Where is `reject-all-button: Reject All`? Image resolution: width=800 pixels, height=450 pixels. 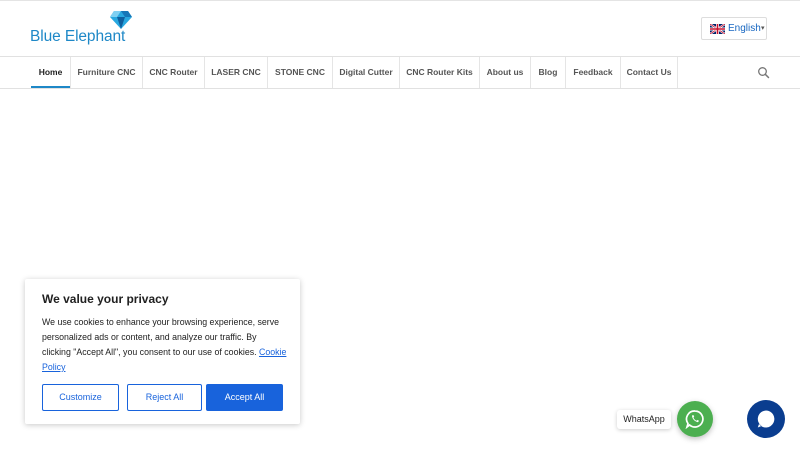 reject-all-button: Reject All is located at coordinates (164, 397).